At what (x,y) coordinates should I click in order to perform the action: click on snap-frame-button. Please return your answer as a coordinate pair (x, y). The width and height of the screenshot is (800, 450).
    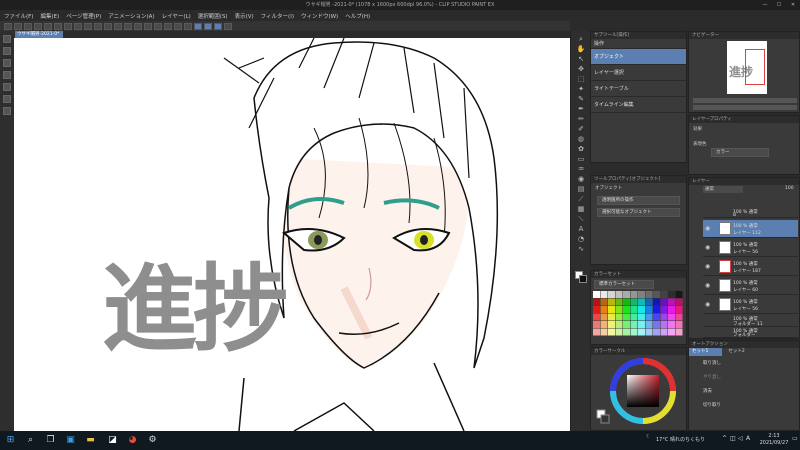
    Looking at the image, I should click on (218, 26).